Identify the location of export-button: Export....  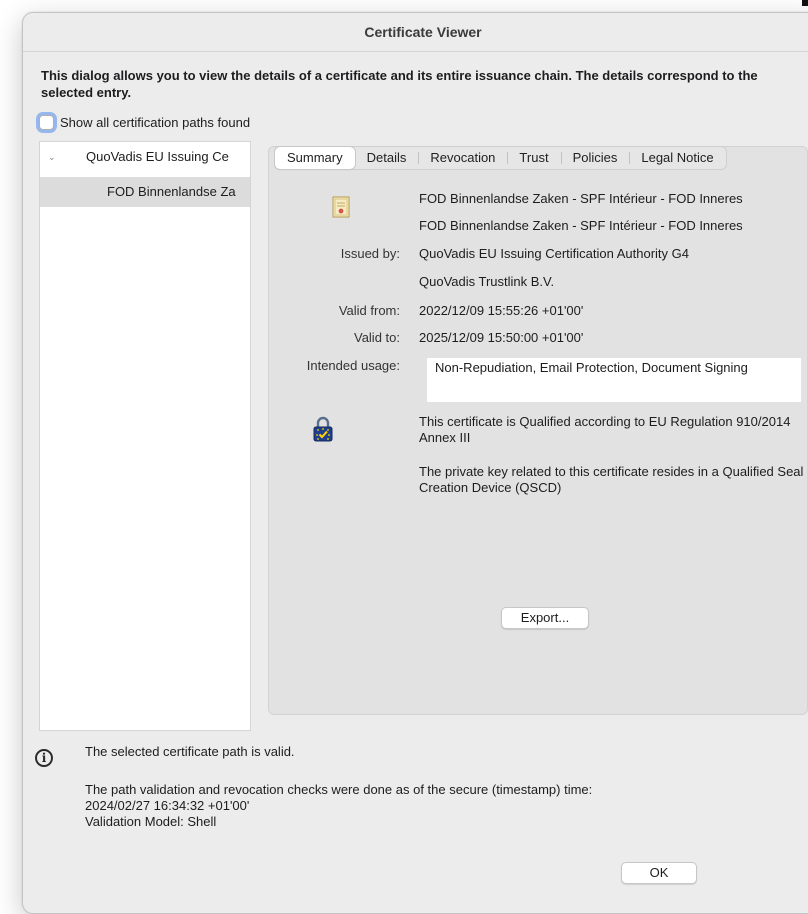
(545, 618).